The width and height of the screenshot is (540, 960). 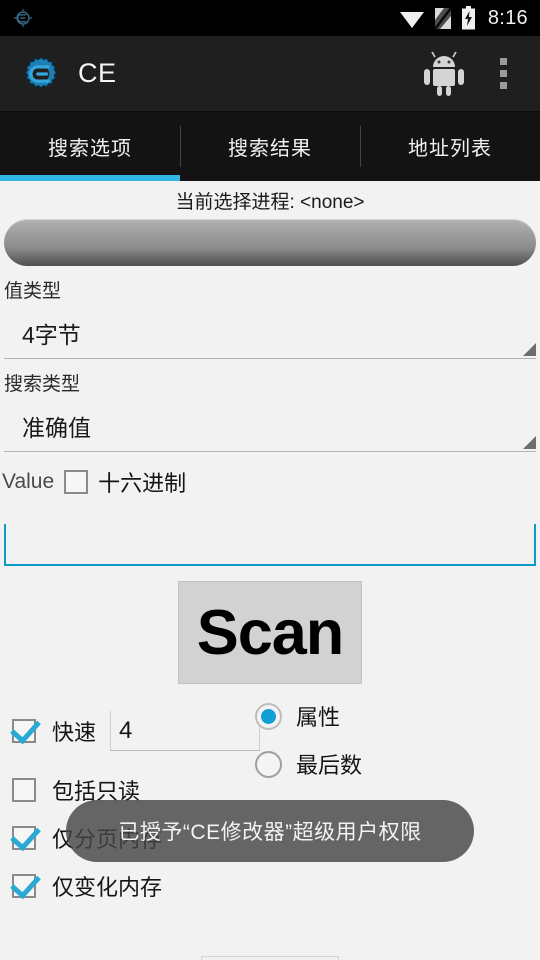 I want to click on android-robot-icon, so click(x=444, y=74).